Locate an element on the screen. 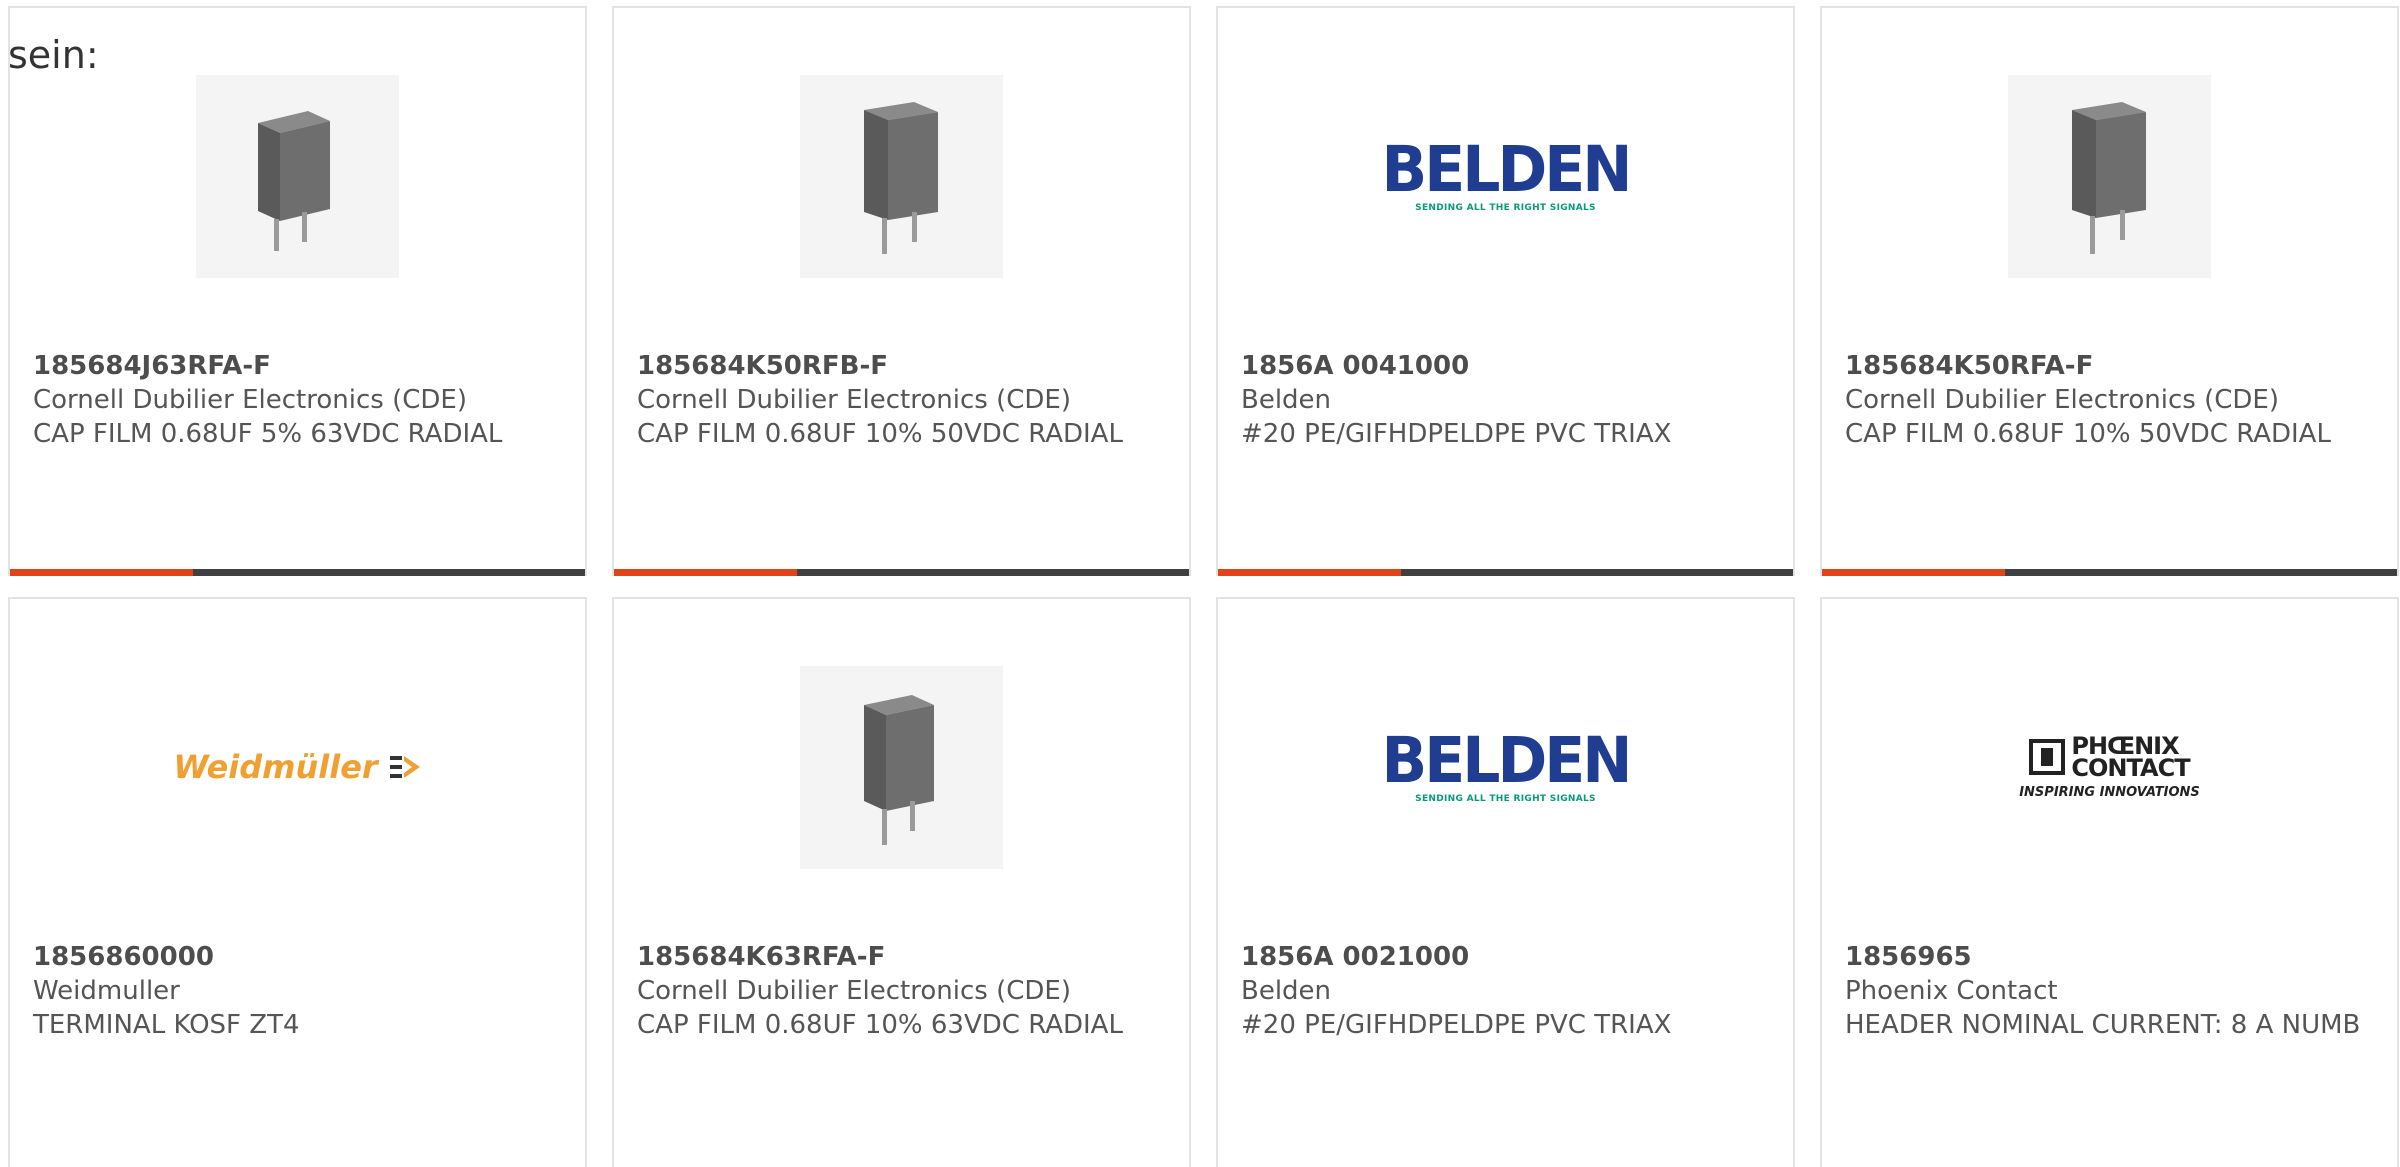 The width and height of the screenshot is (2400, 1167). product-image: PHŒNIX CONTACT INSPIRING INNOVATIONS is located at coordinates (2109, 767).